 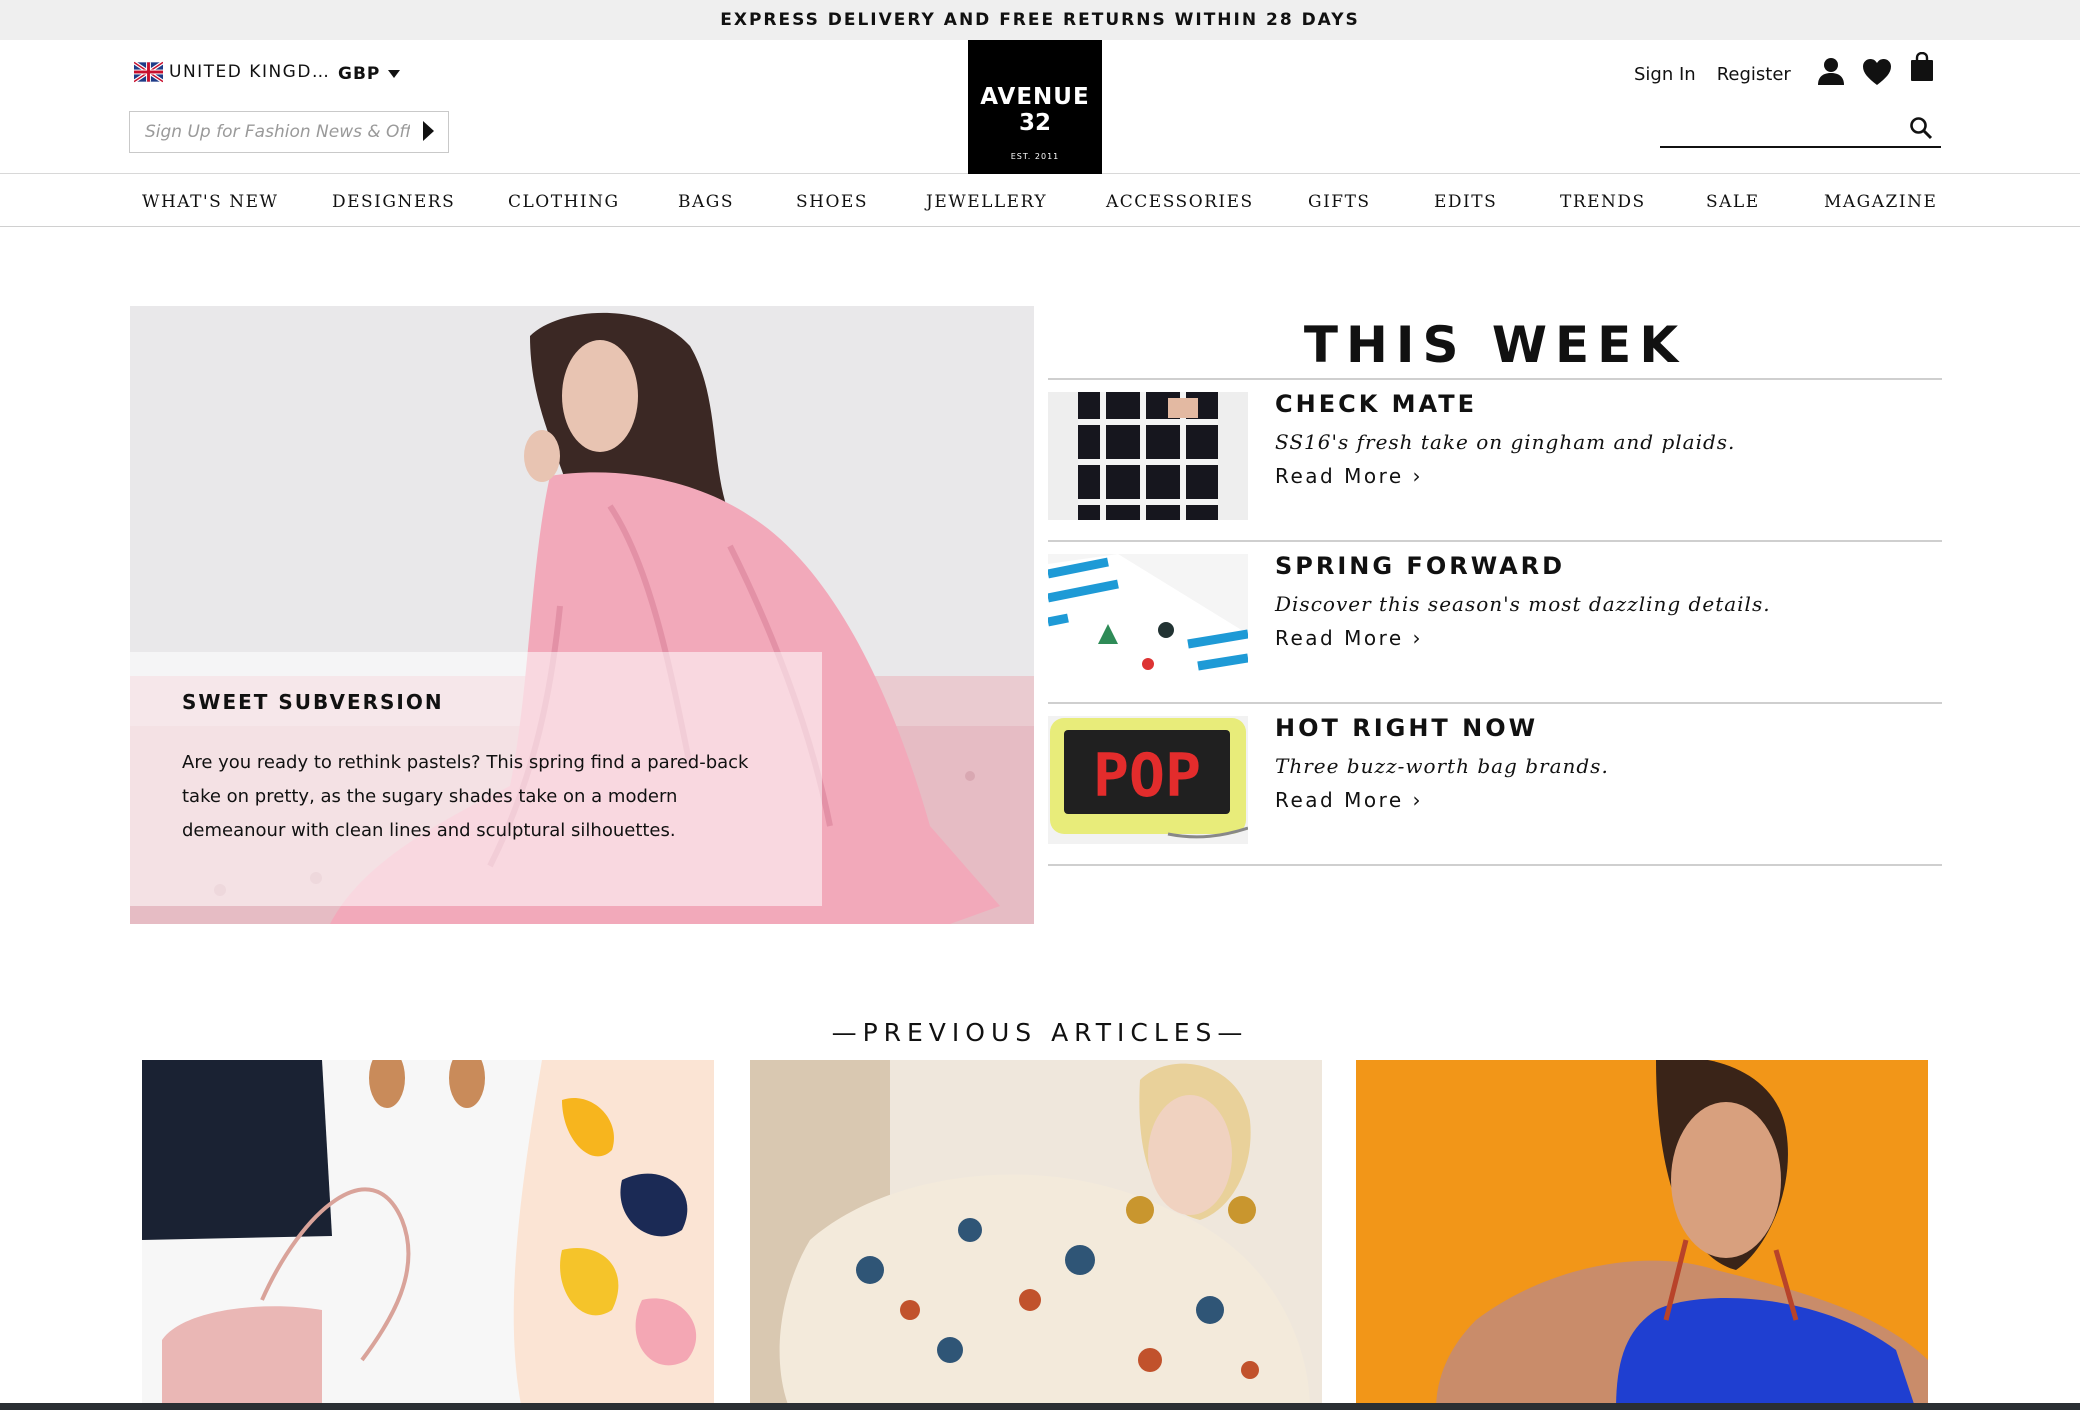 I want to click on bag-icon, so click(x=1922, y=67).